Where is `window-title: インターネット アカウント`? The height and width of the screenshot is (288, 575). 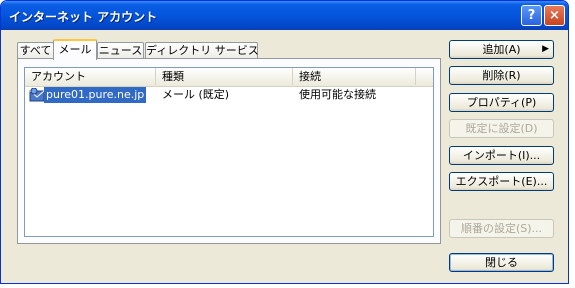
window-title: インターネット アカウント is located at coordinates (83, 17).